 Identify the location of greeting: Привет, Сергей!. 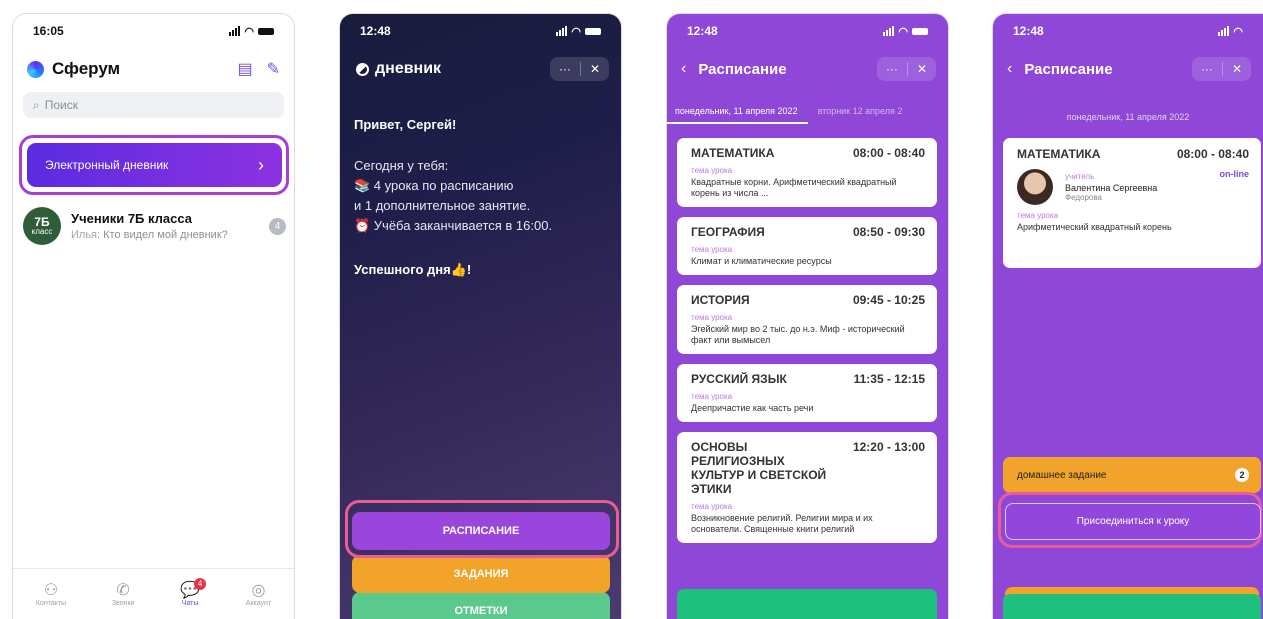
(405, 124).